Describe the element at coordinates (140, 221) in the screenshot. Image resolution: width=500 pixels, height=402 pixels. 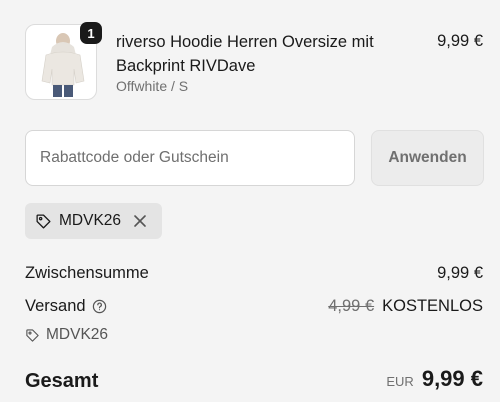
I see `close-icon` at that location.